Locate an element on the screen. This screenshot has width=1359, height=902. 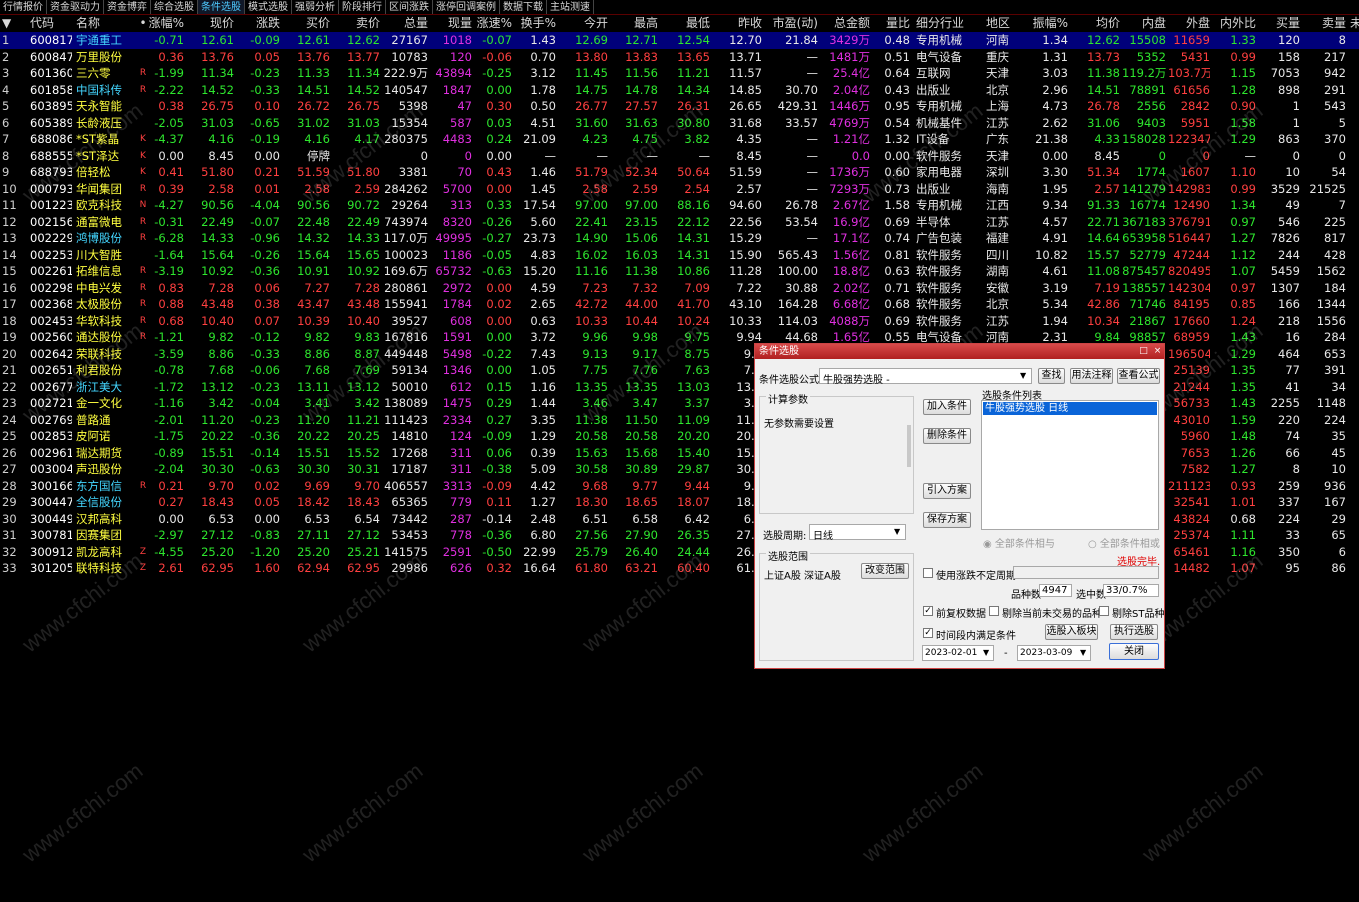
cell-turn: 1.46 is located at coordinates (543, 172).